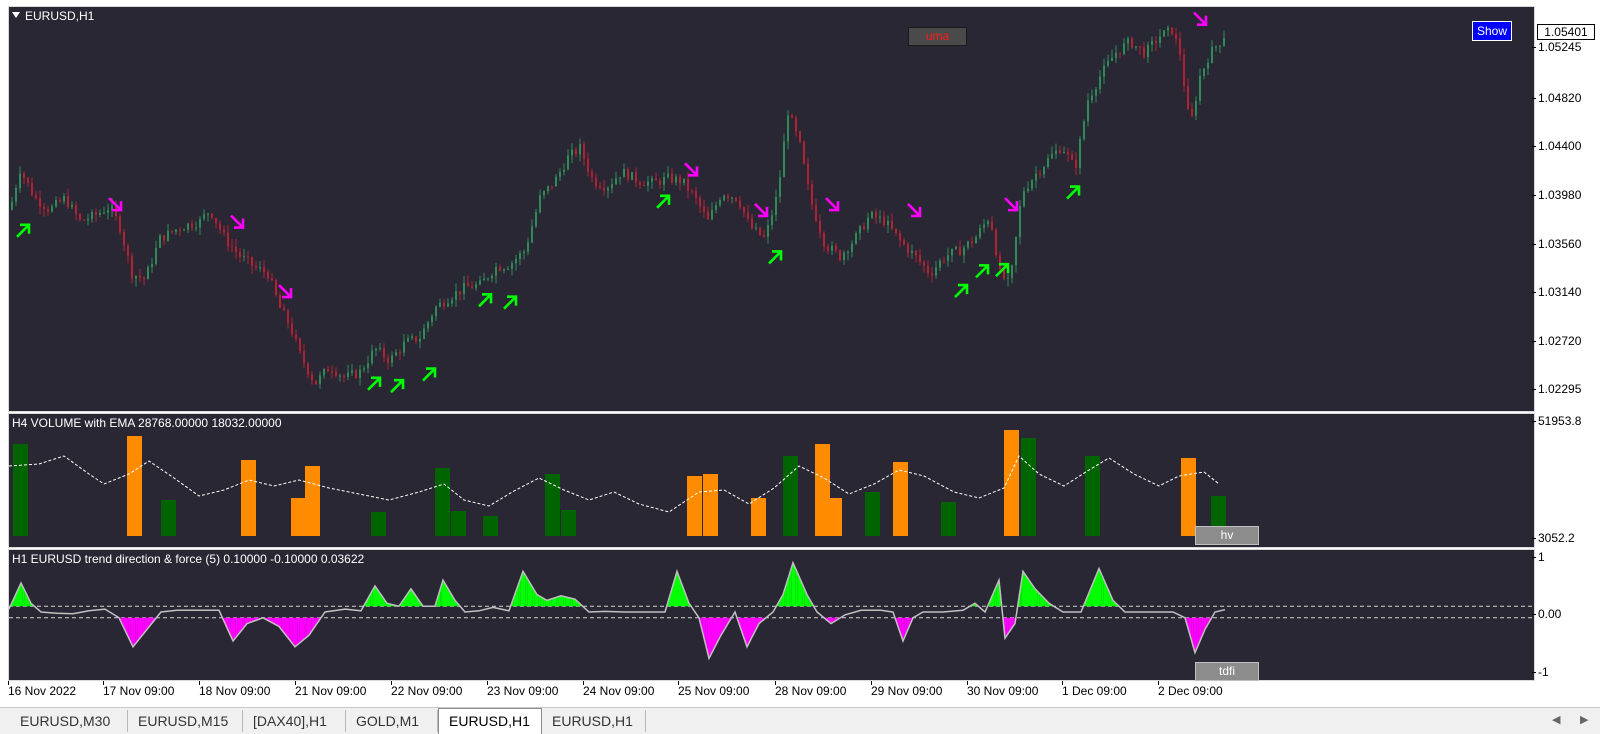  I want to click on tab-gold-m1: GOLD,M1, so click(392, 721).